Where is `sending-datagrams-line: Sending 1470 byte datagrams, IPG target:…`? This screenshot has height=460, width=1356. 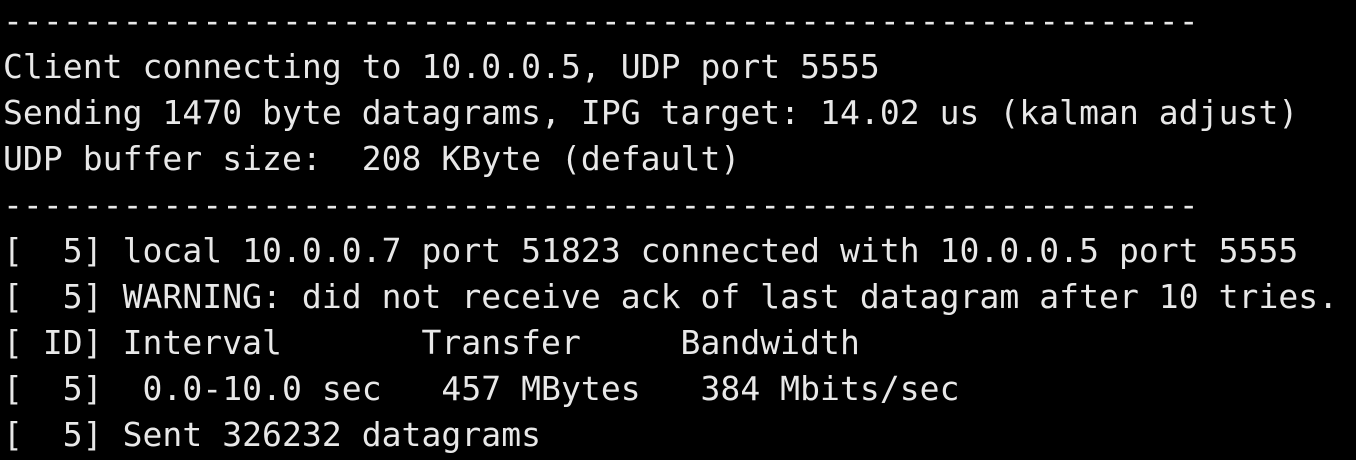
sending-datagrams-line: Sending 1470 byte datagrams, IPG target:… is located at coordinates (651, 112).